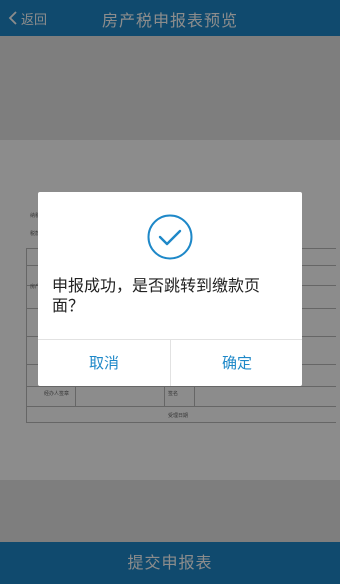  I want to click on dialog-message: 申报成功，是否跳转到缴款页面？, so click(156, 295).